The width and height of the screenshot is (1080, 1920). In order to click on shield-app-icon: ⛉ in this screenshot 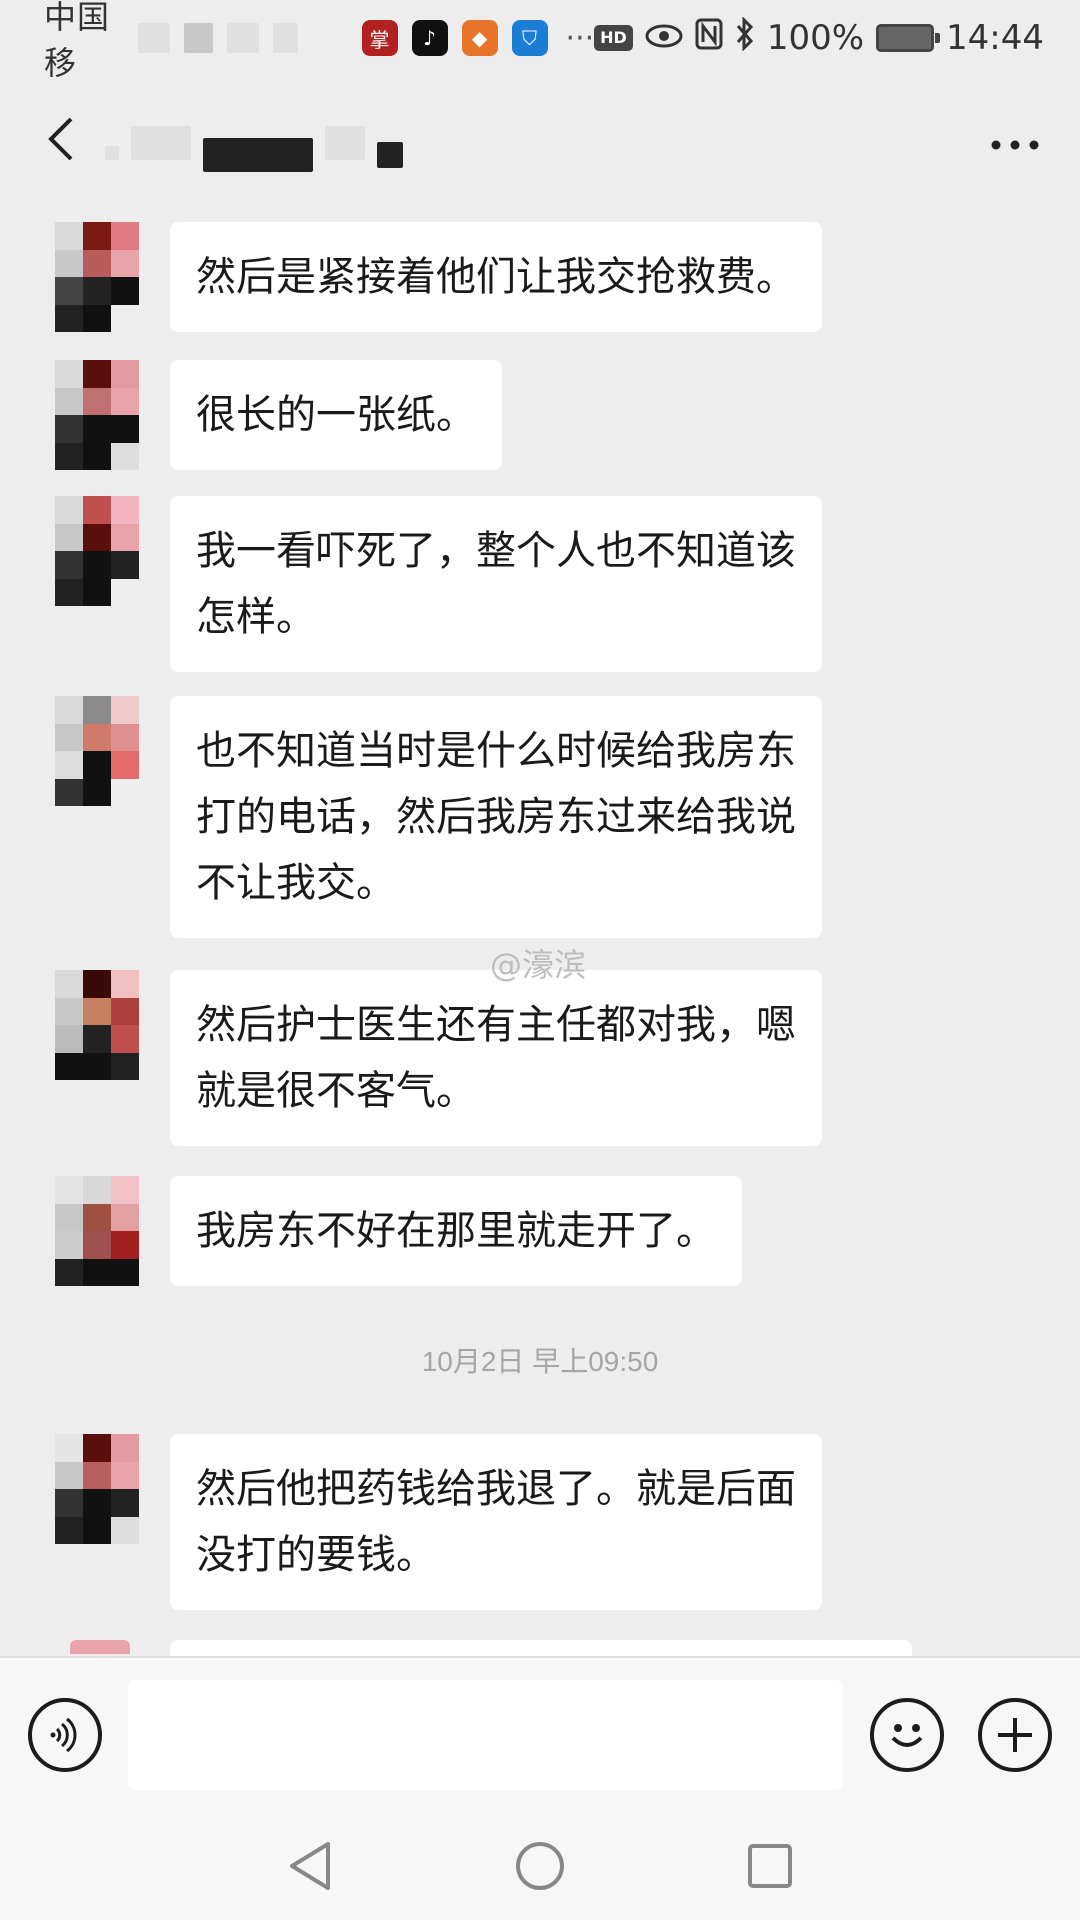, I will do `click(529, 38)`.